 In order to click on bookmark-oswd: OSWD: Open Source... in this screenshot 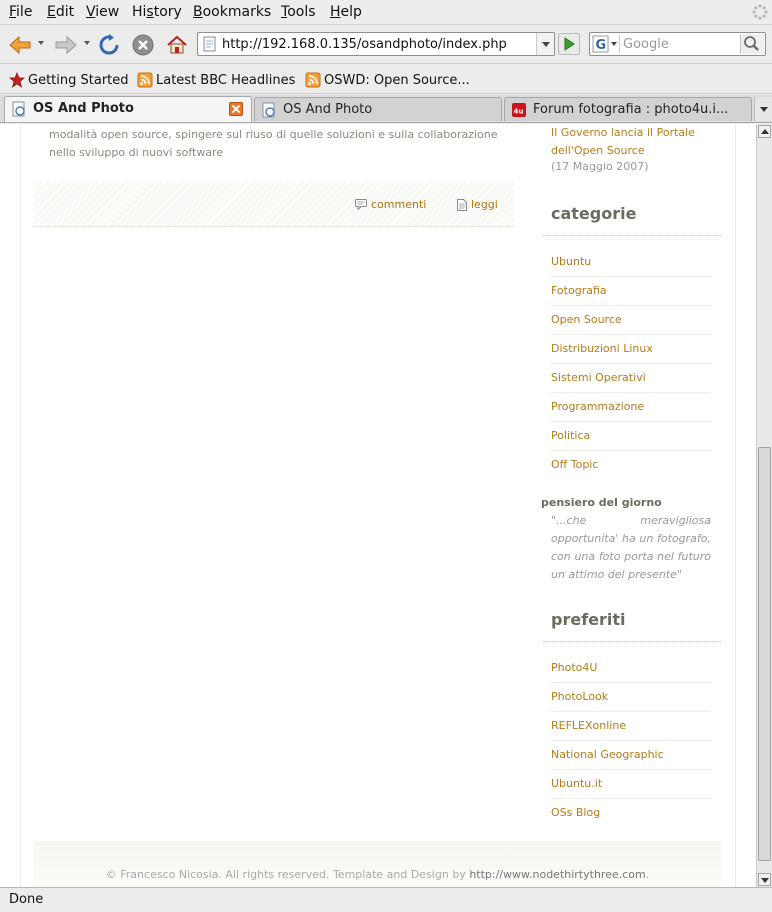, I will do `click(387, 80)`.